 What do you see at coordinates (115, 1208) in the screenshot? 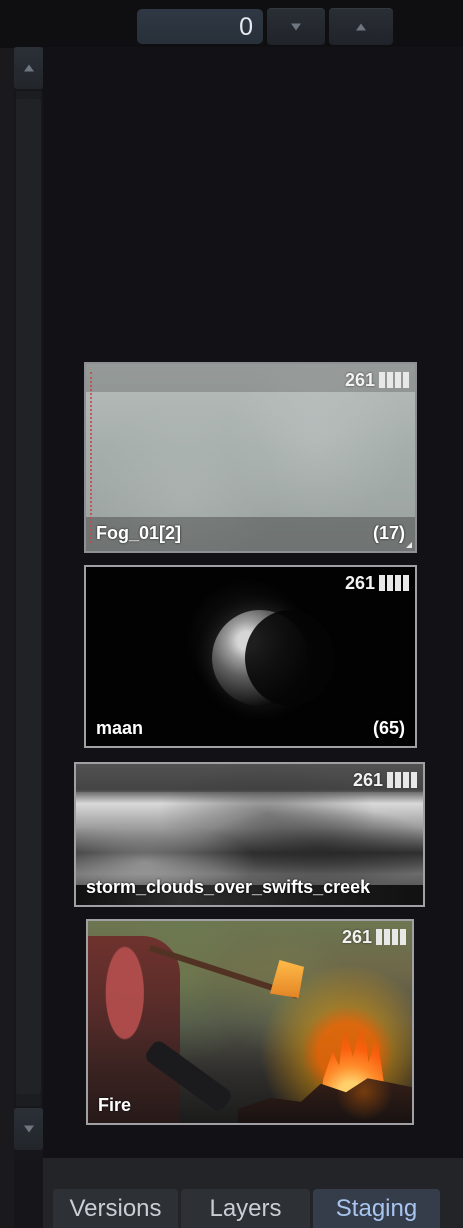
I see `tab-versions: Versions` at bounding box center [115, 1208].